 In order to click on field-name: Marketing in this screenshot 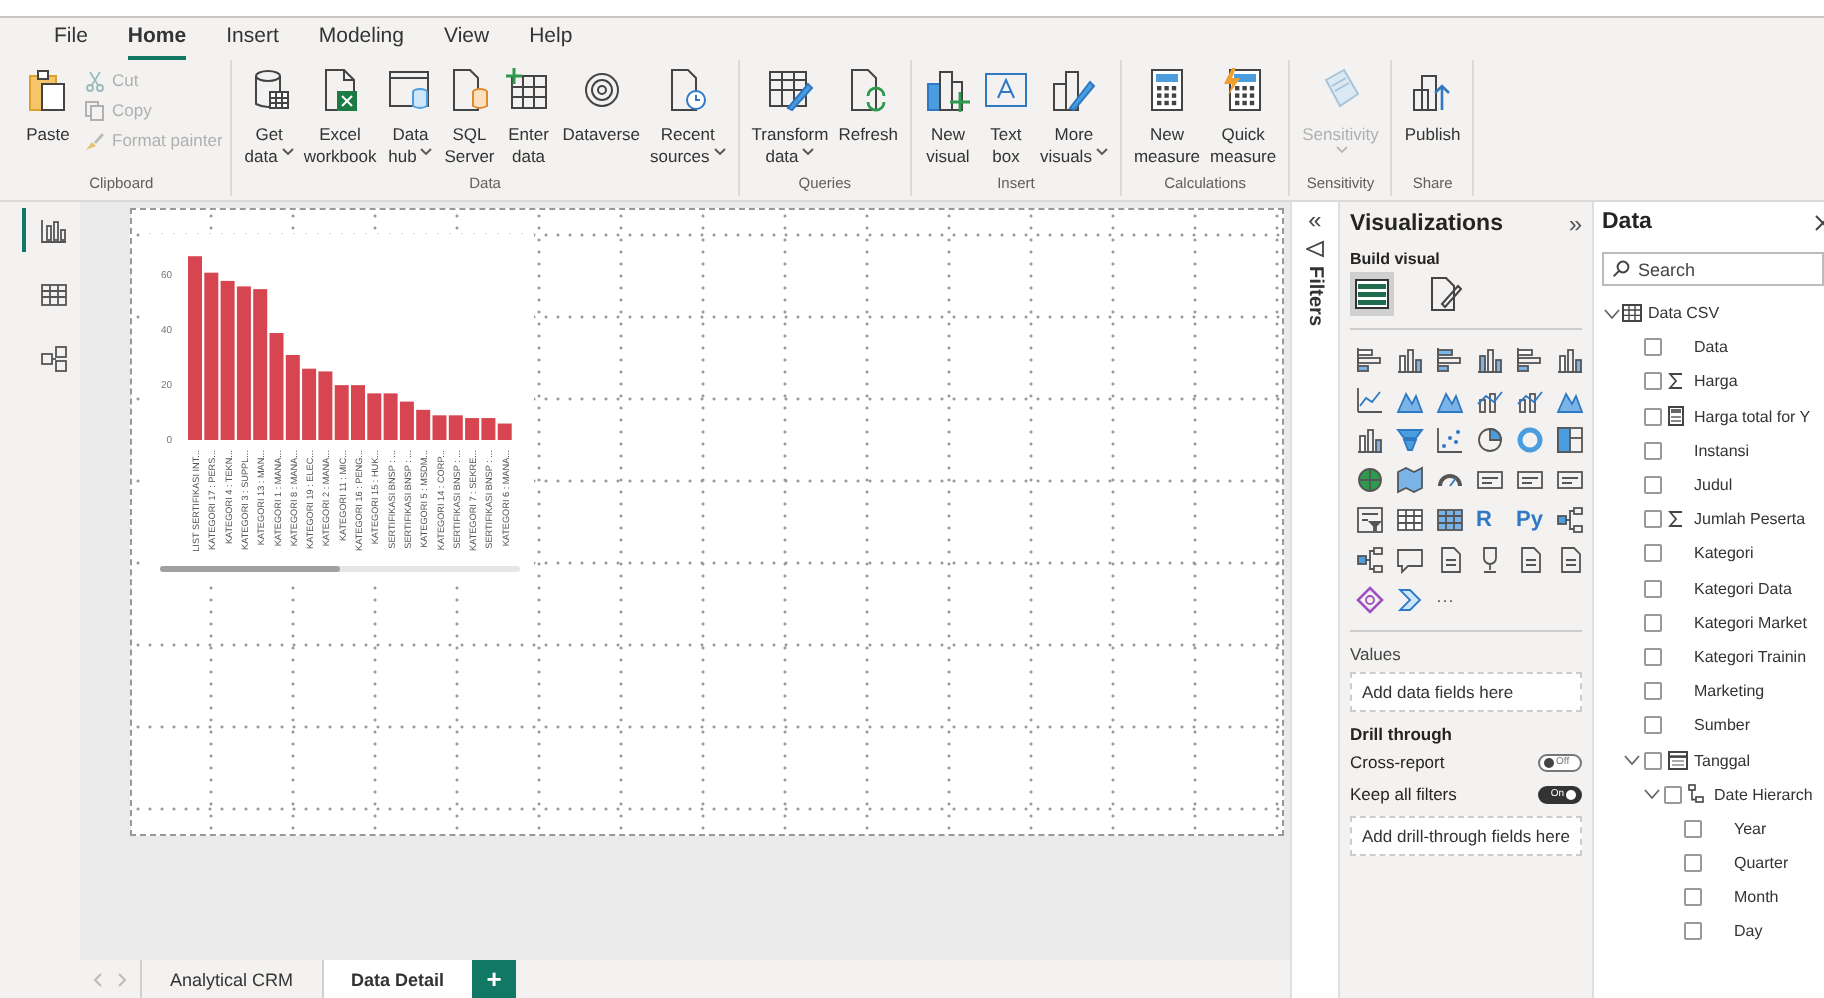, I will do `click(1729, 691)`.